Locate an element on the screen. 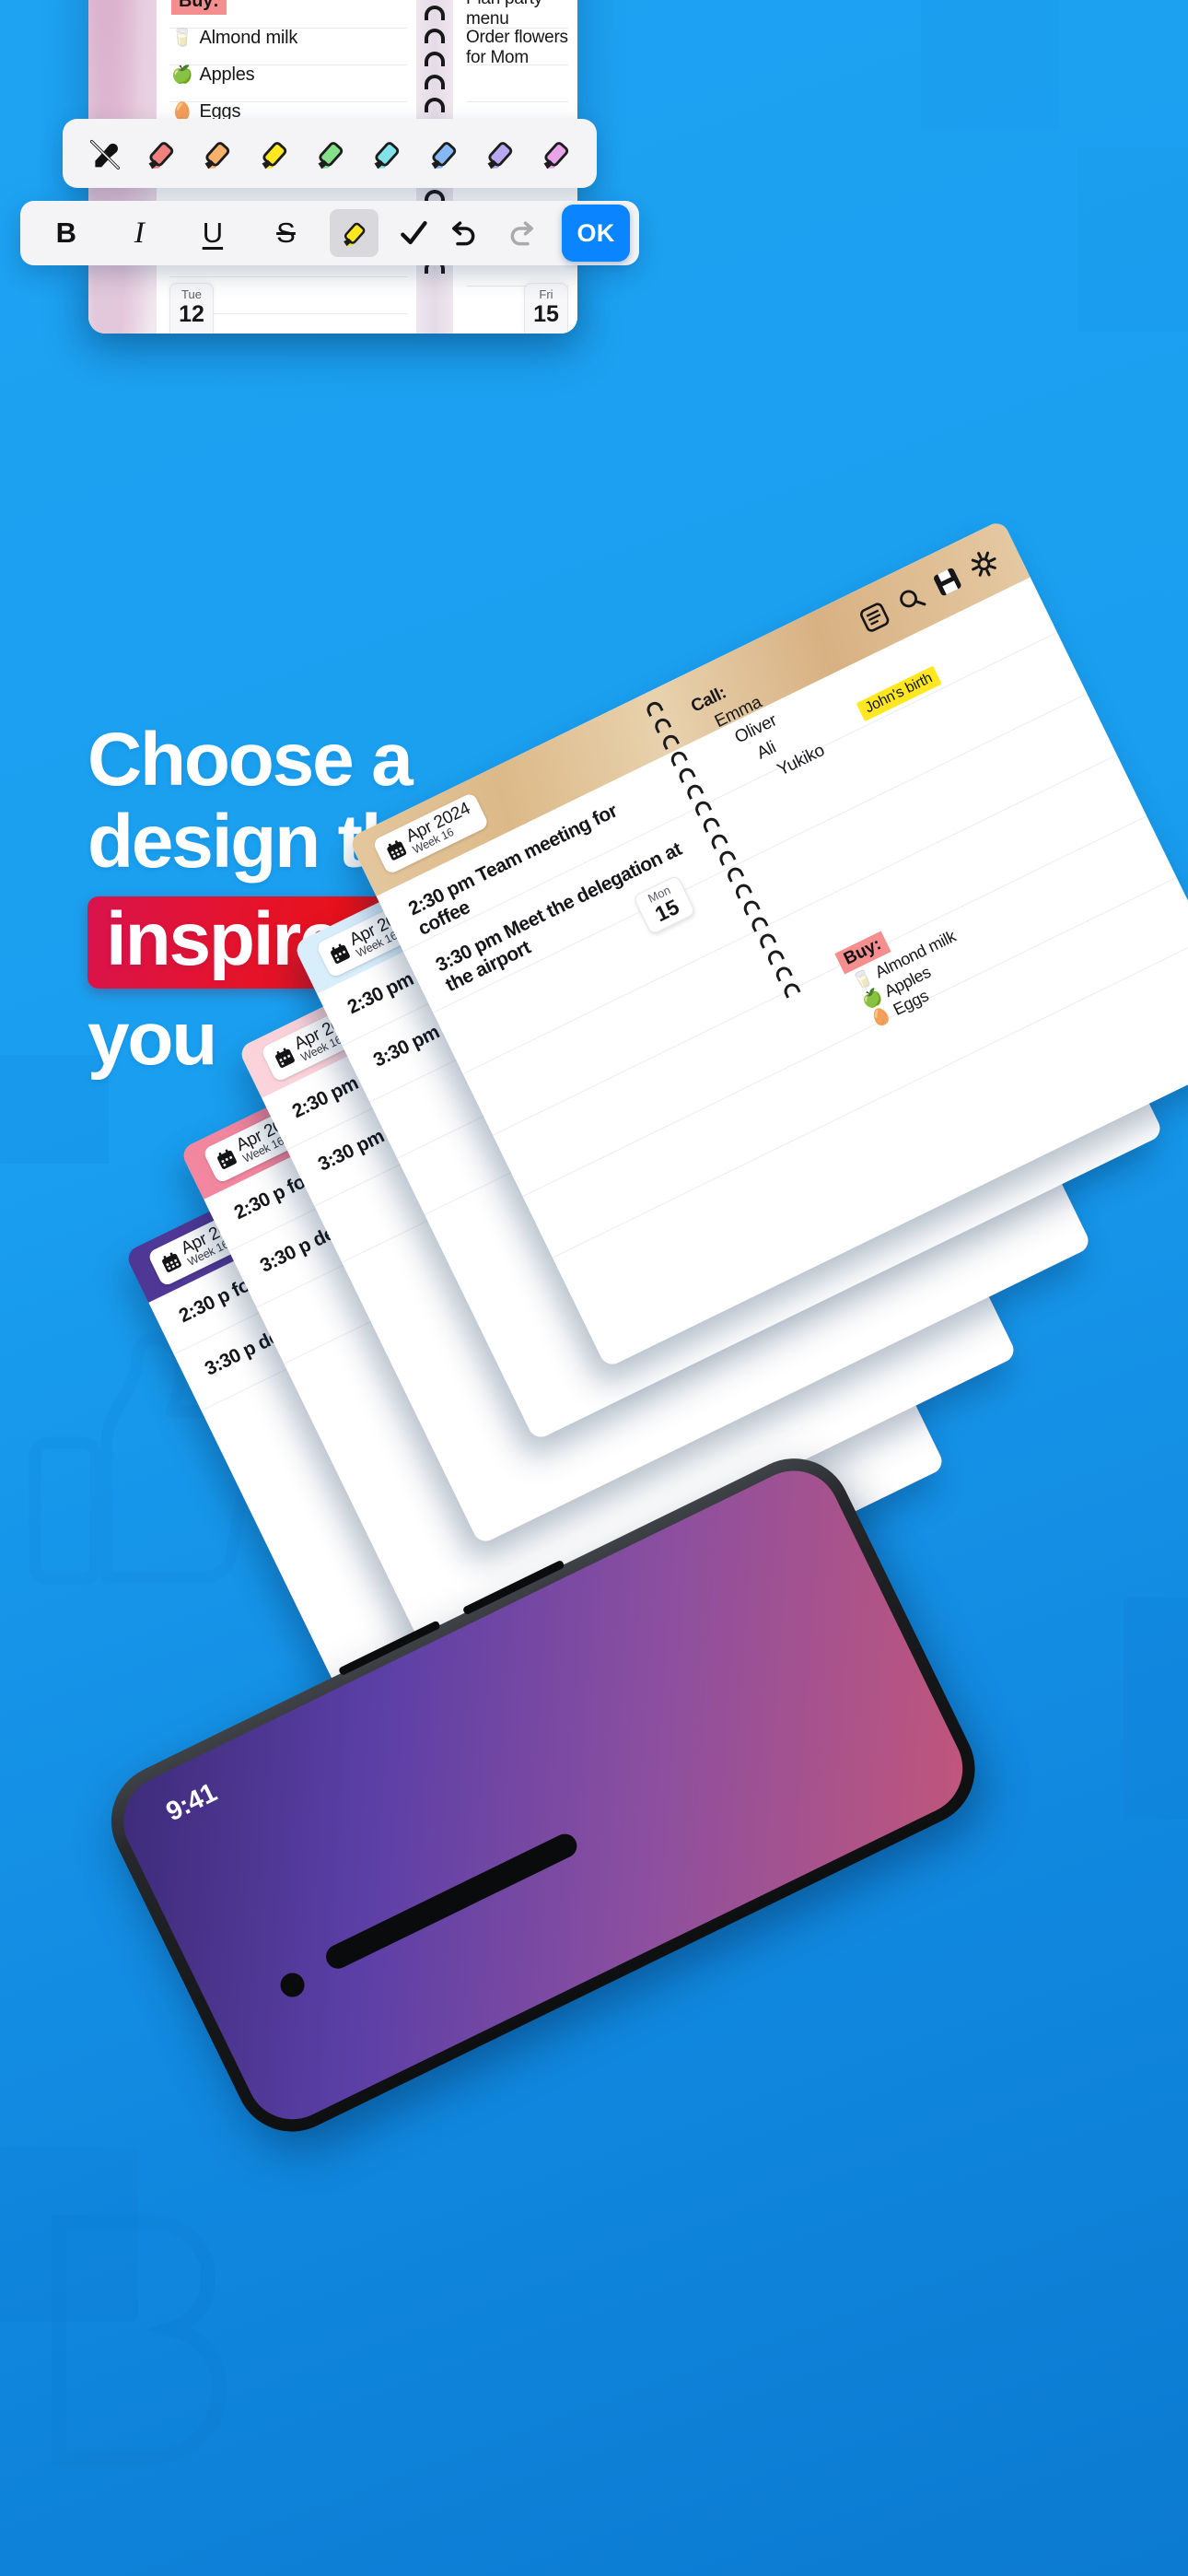 Image resolution: width=1188 pixels, height=2576 pixels. marker-green-icon is located at coordinates (331, 155).